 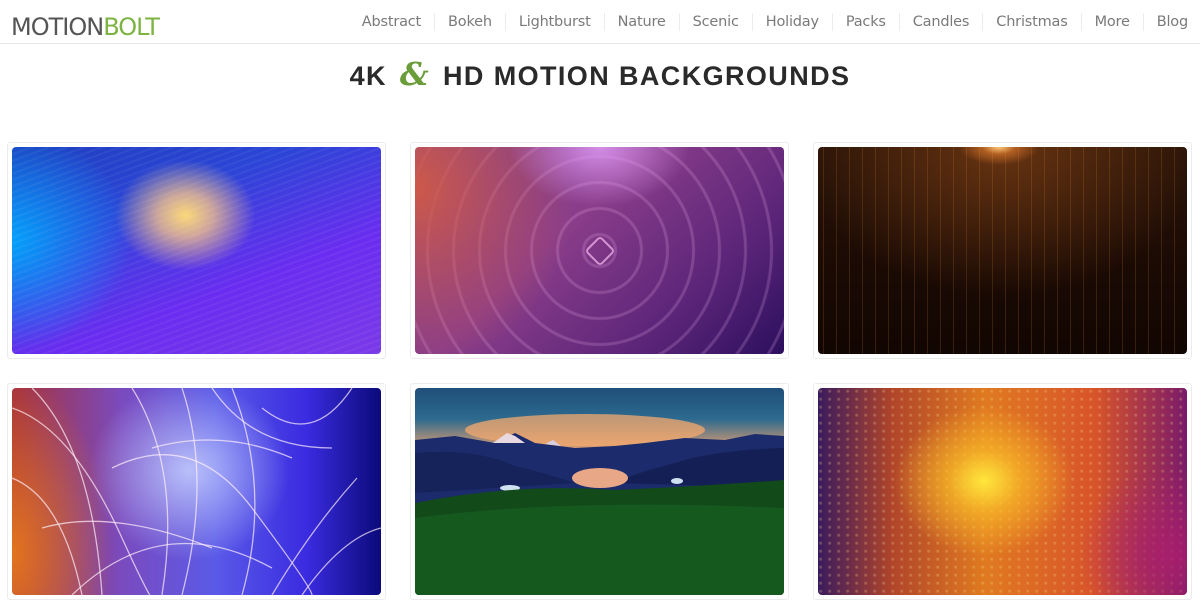 I want to click on logo: MOTION BOLT, so click(x=85, y=27).